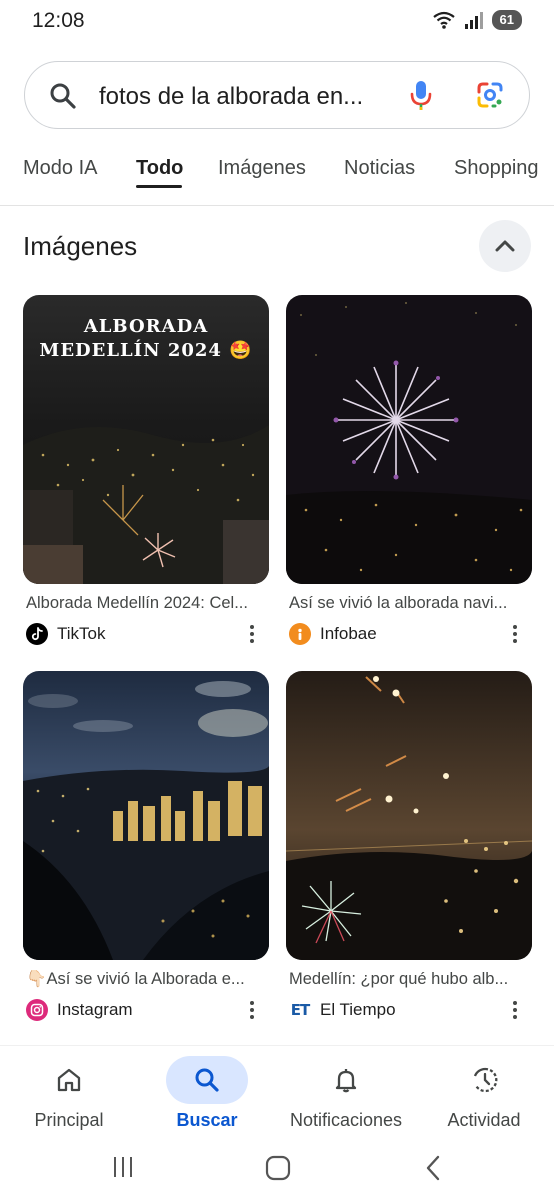 This screenshot has height=1200, width=554. What do you see at coordinates (346, 1120) in the screenshot?
I see `nav-label: Notificaciones` at bounding box center [346, 1120].